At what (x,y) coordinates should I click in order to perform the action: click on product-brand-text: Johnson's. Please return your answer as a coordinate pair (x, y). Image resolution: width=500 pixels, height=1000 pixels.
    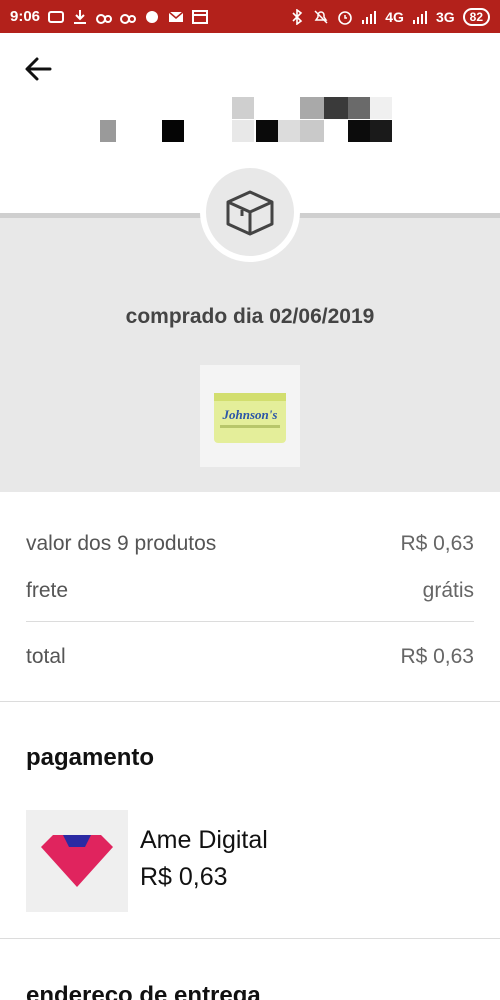
    Looking at the image, I should click on (250, 414).